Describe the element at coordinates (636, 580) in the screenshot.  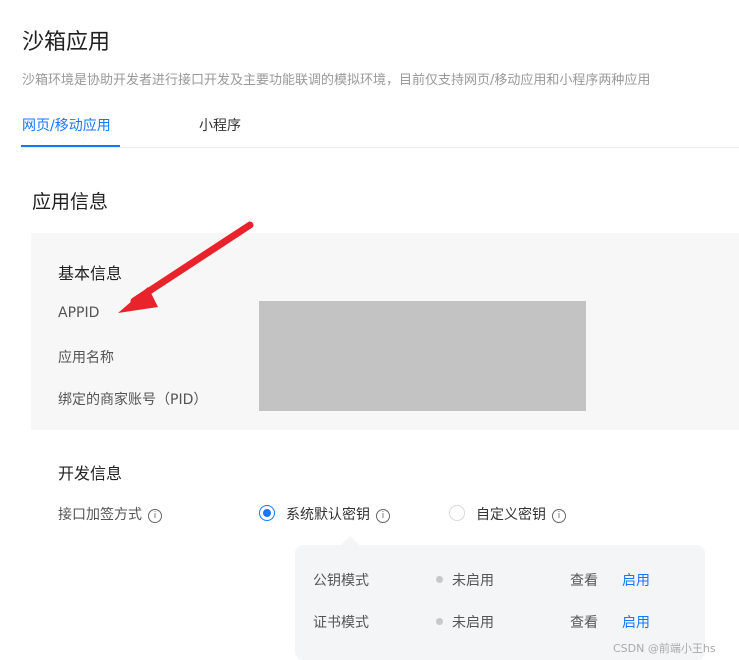
I see `enable-public-key-link: 启用` at that location.